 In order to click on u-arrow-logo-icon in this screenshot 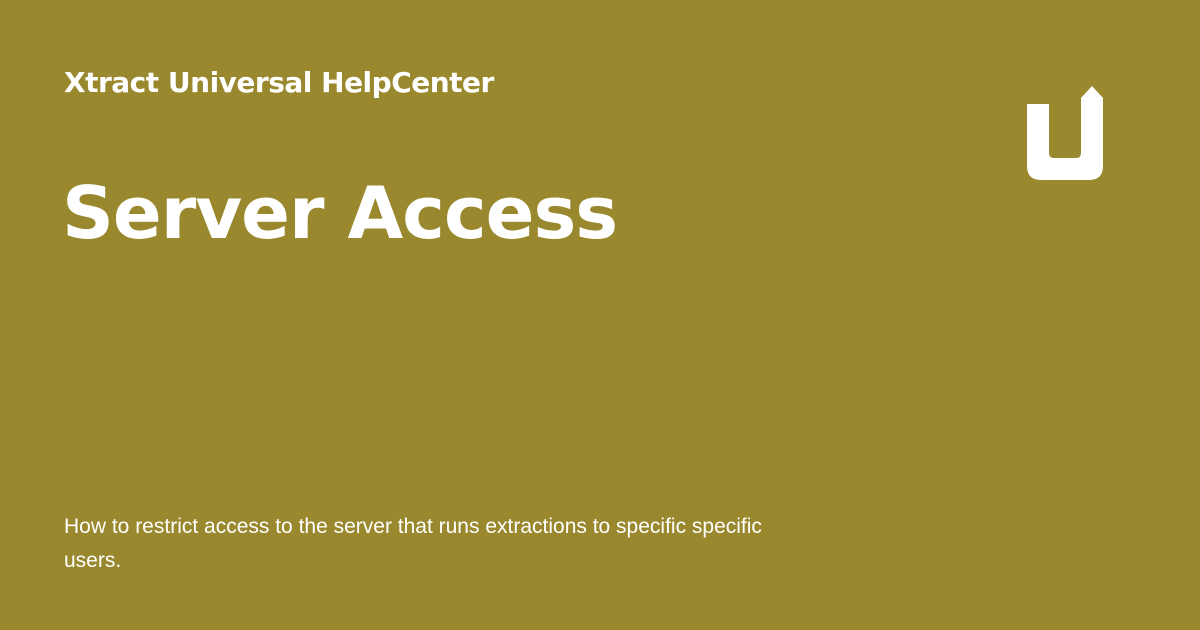, I will do `click(1065, 133)`.